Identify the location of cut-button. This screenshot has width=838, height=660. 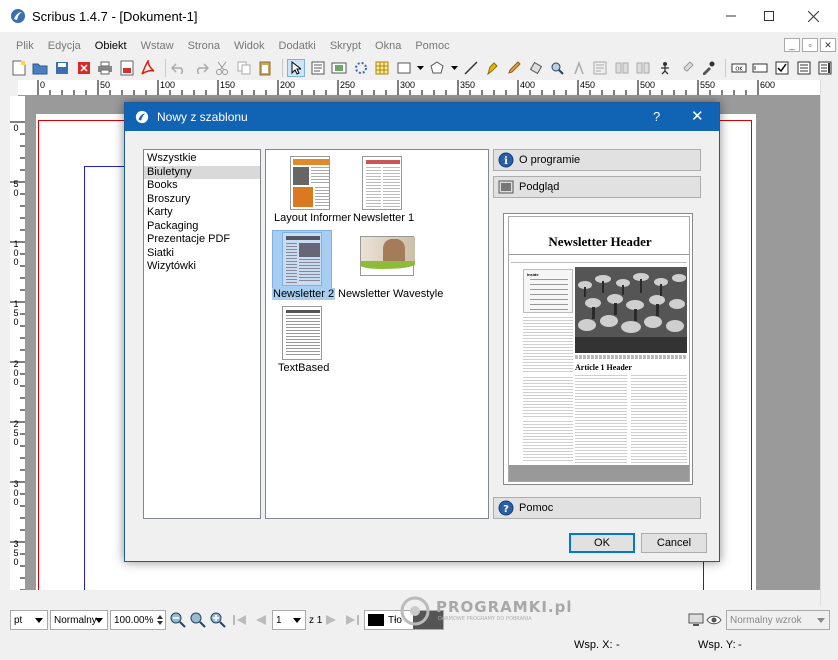
(222, 68).